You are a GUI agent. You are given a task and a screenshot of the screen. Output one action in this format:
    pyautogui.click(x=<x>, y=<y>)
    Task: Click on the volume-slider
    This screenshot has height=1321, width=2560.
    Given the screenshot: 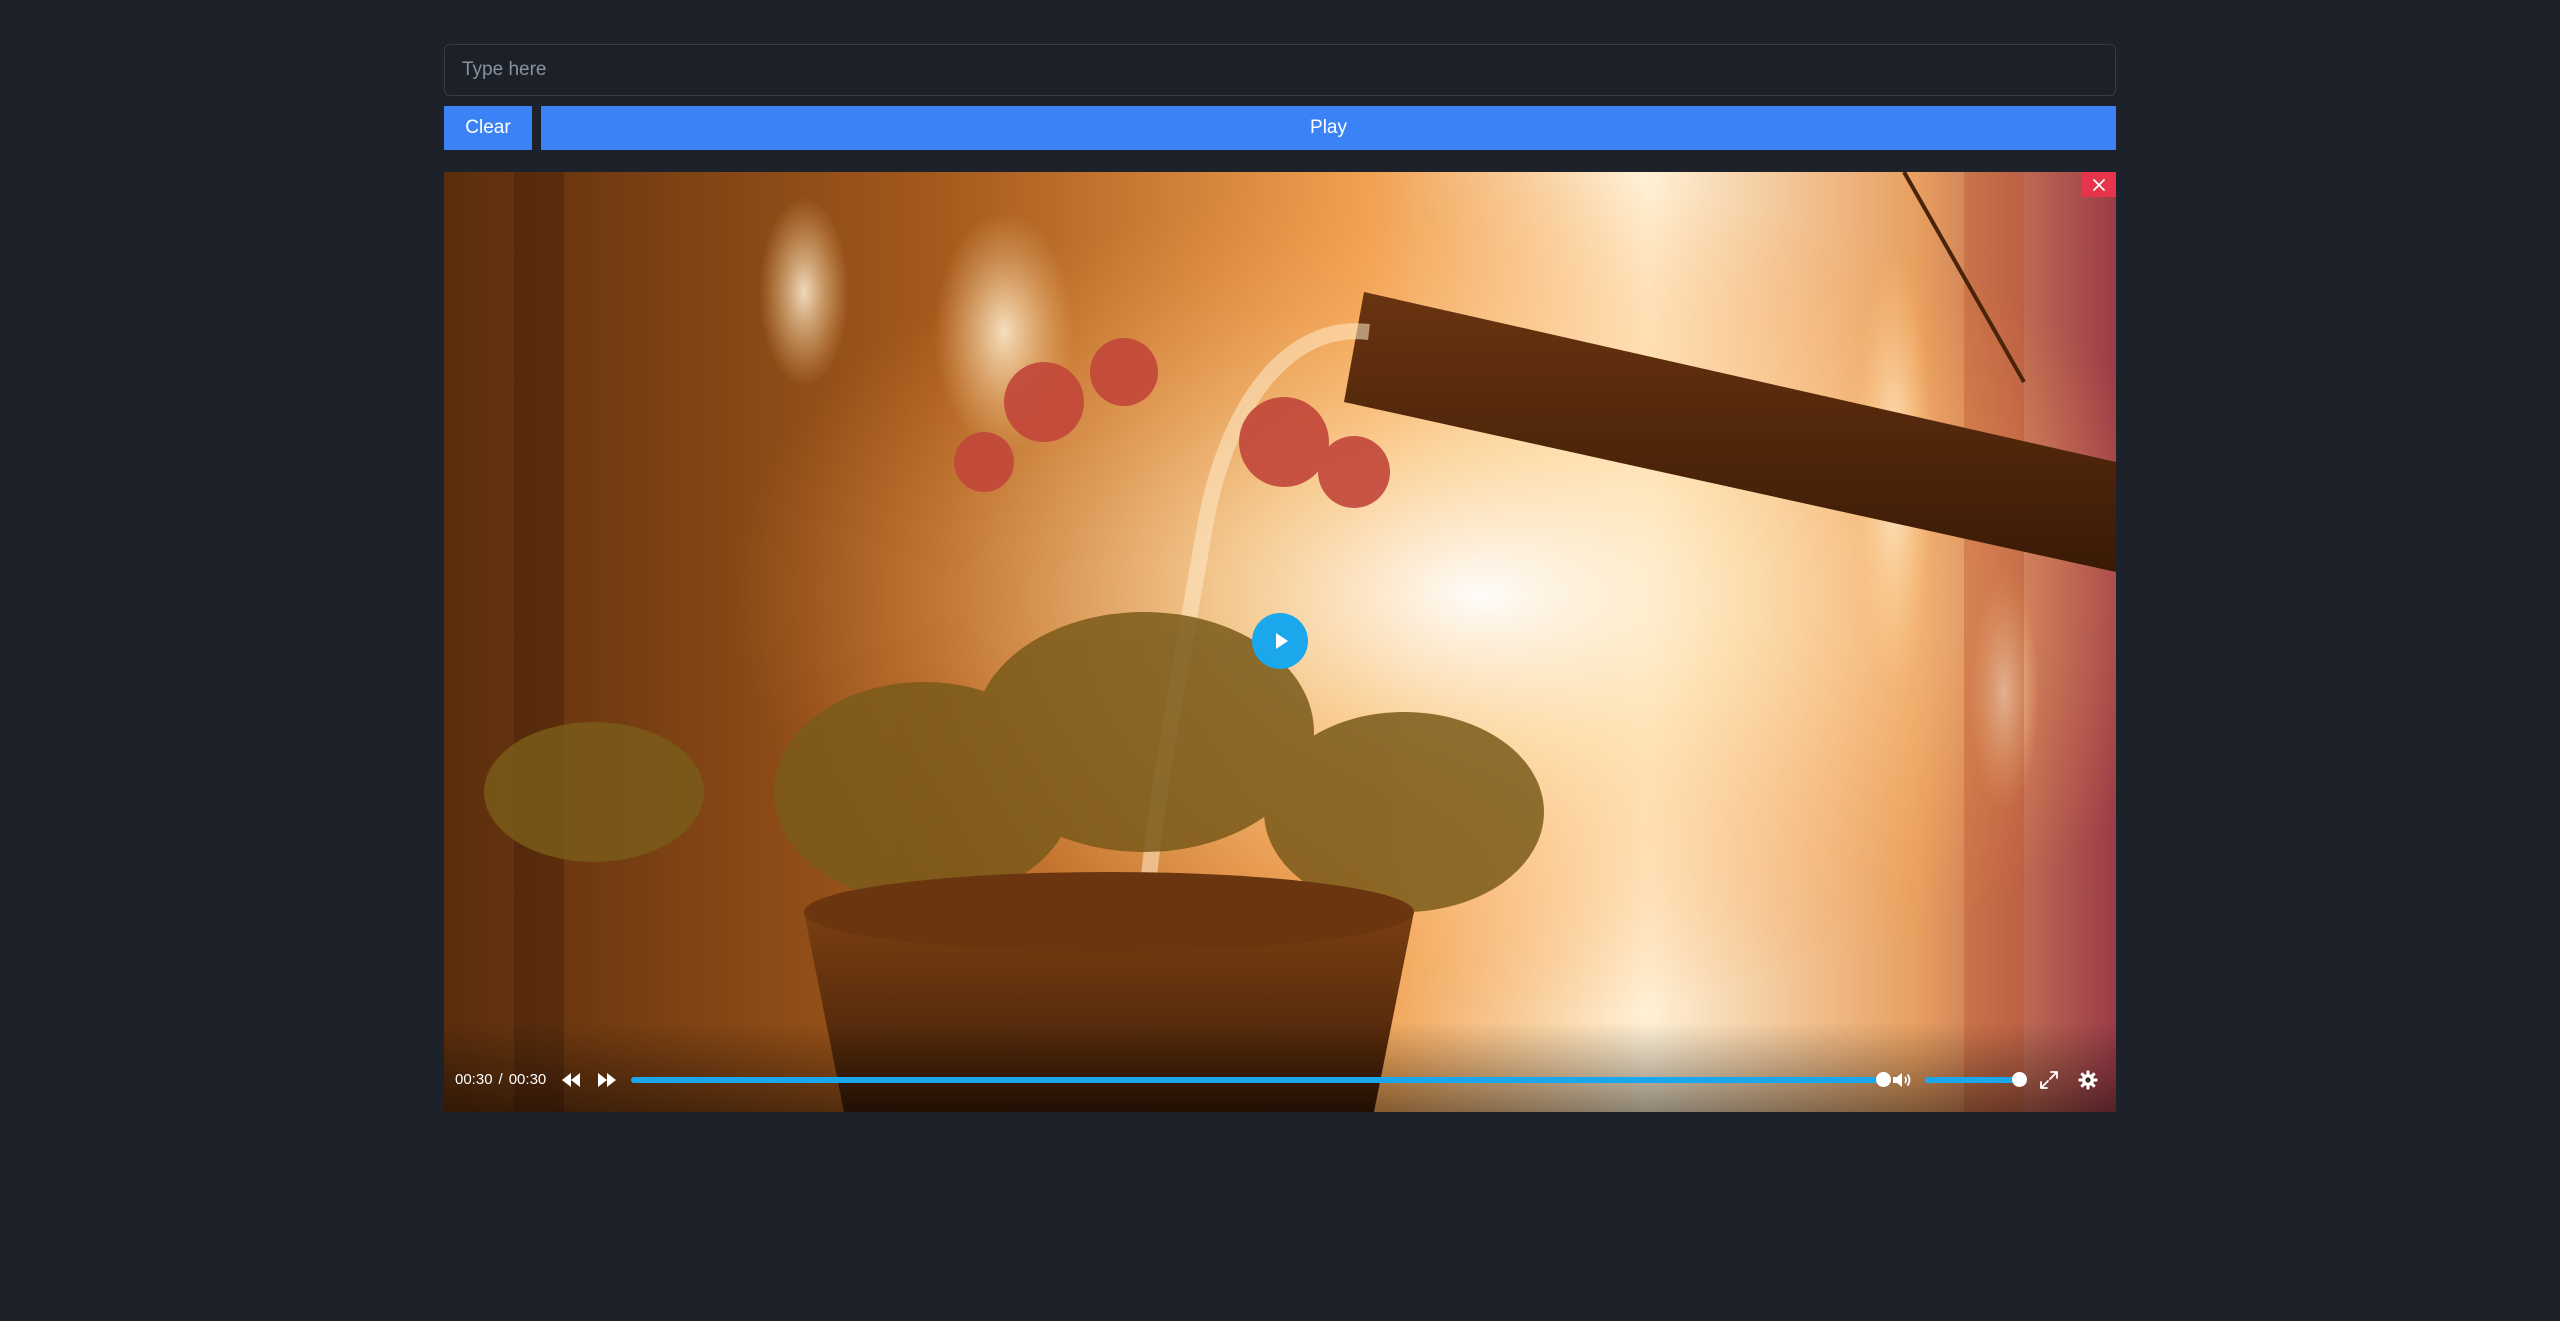 What is the action you would take?
    pyautogui.click(x=1976, y=1079)
    